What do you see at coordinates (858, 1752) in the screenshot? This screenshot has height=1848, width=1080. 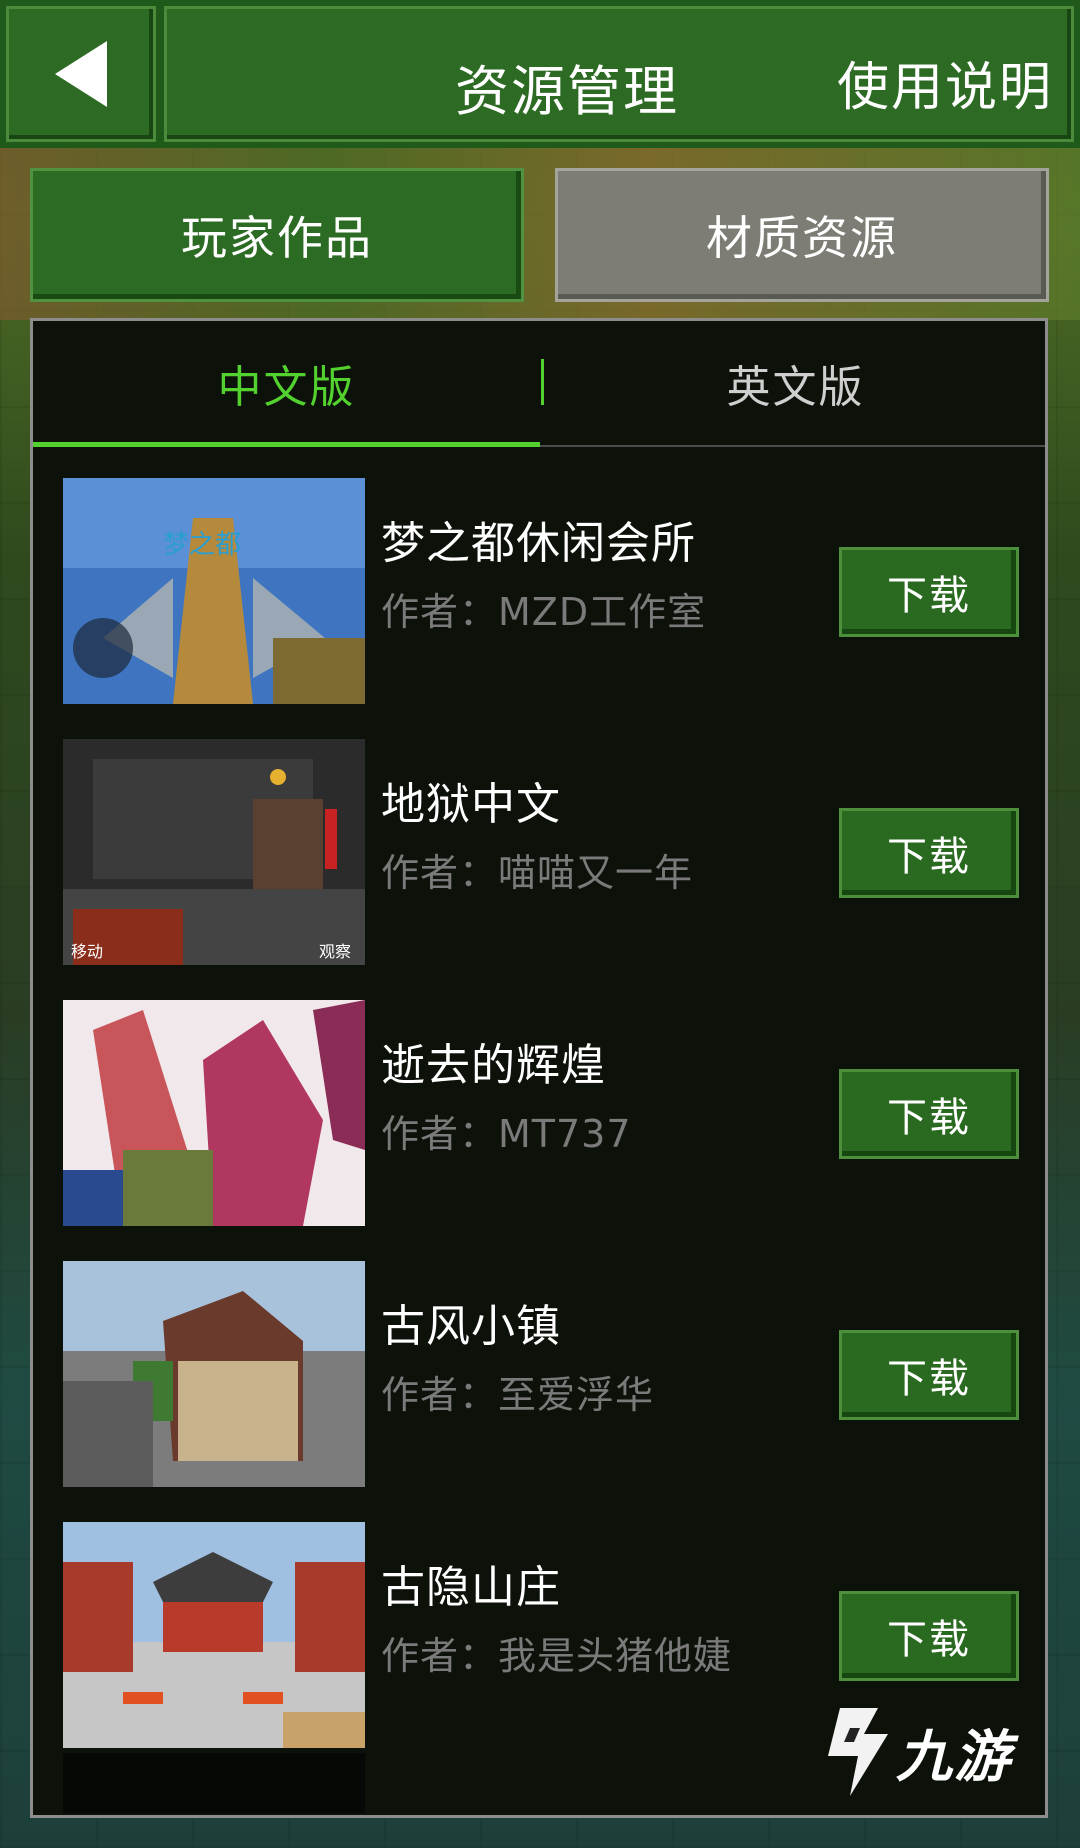 I see `watermark-logo-icon` at bounding box center [858, 1752].